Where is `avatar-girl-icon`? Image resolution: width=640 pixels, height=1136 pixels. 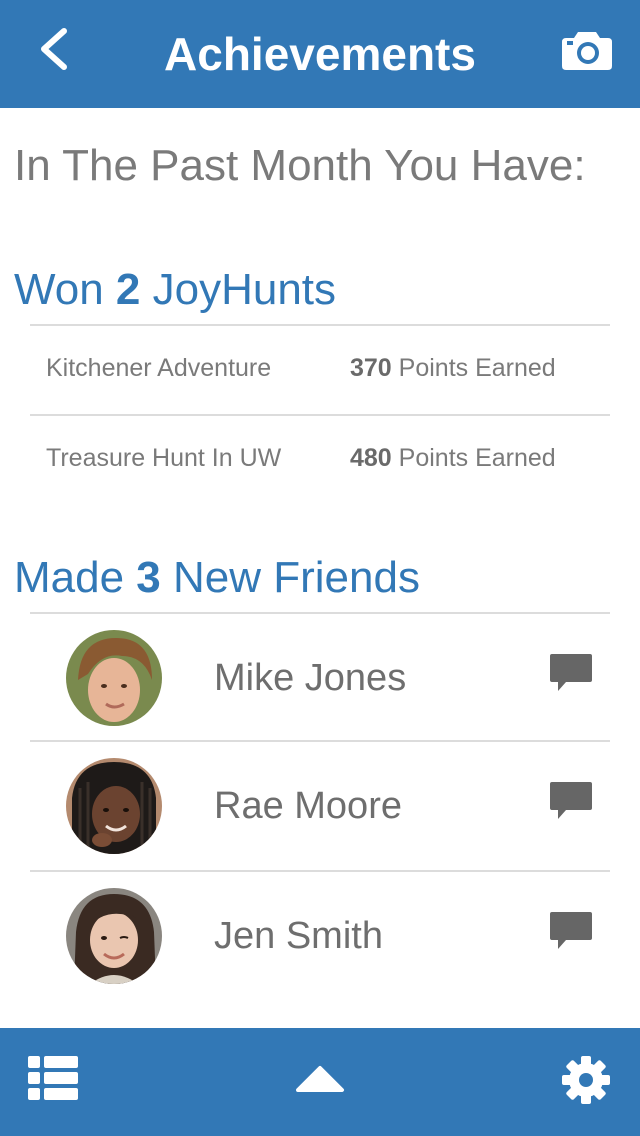
avatar-girl-icon is located at coordinates (114, 936).